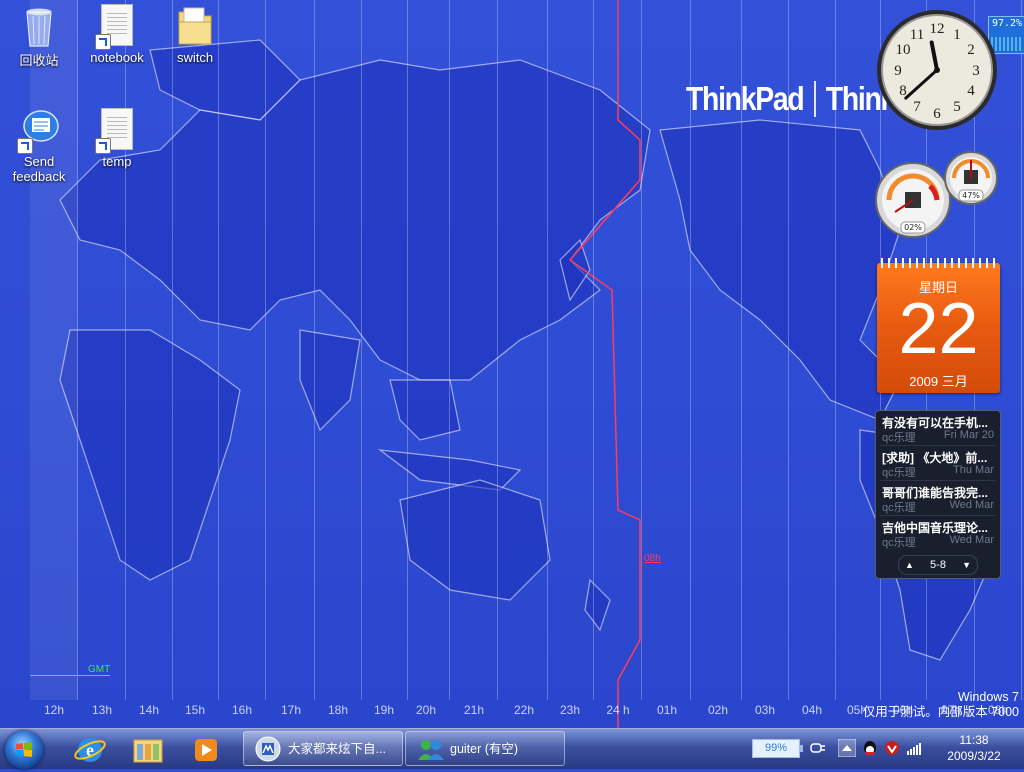  I want to click on cpu-memory-meter-gadget: 02% 47%, so click(938, 195).